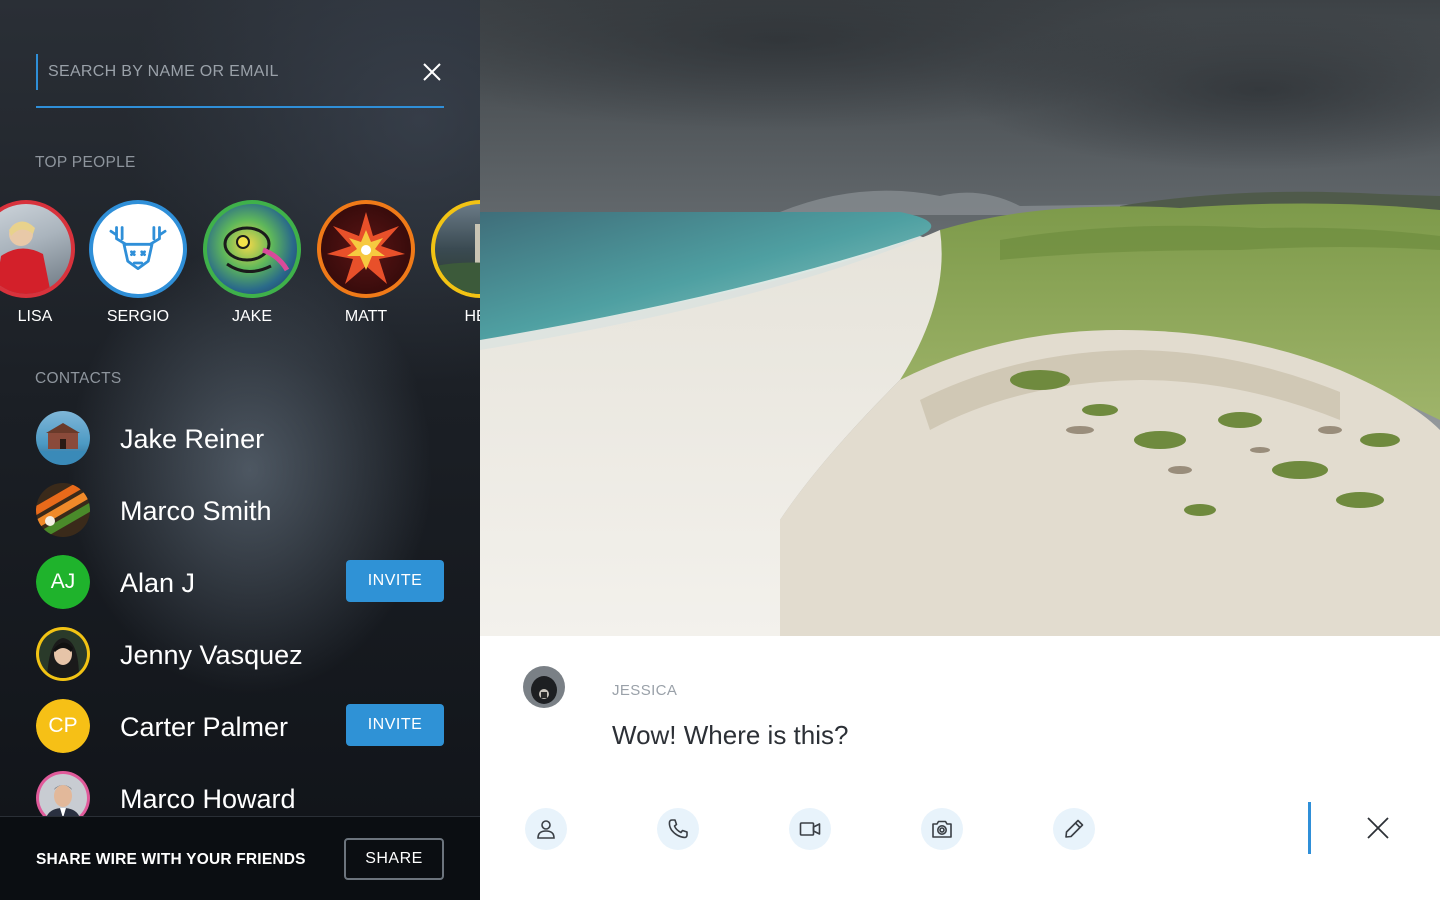 The height and width of the screenshot is (900, 1440). I want to click on share-button: SHARE, so click(394, 859).